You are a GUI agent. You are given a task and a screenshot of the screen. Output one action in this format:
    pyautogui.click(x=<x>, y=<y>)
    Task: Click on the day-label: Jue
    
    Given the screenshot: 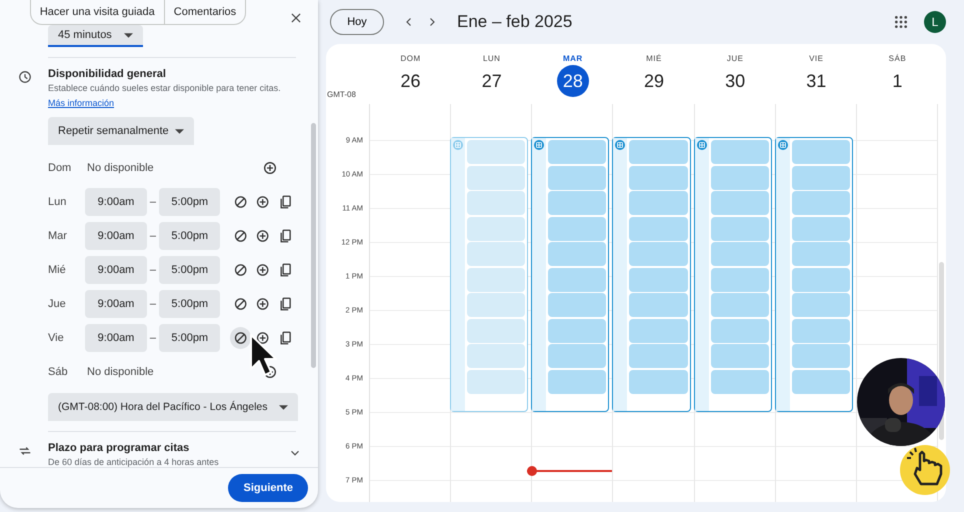 What is the action you would take?
    pyautogui.click(x=57, y=304)
    